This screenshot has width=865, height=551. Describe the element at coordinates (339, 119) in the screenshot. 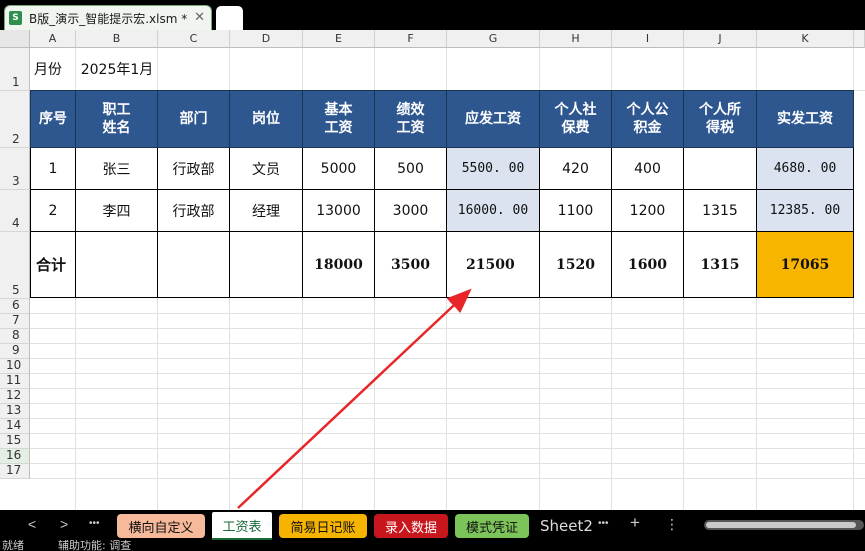

I see `header-cell: 基本 工资` at that location.